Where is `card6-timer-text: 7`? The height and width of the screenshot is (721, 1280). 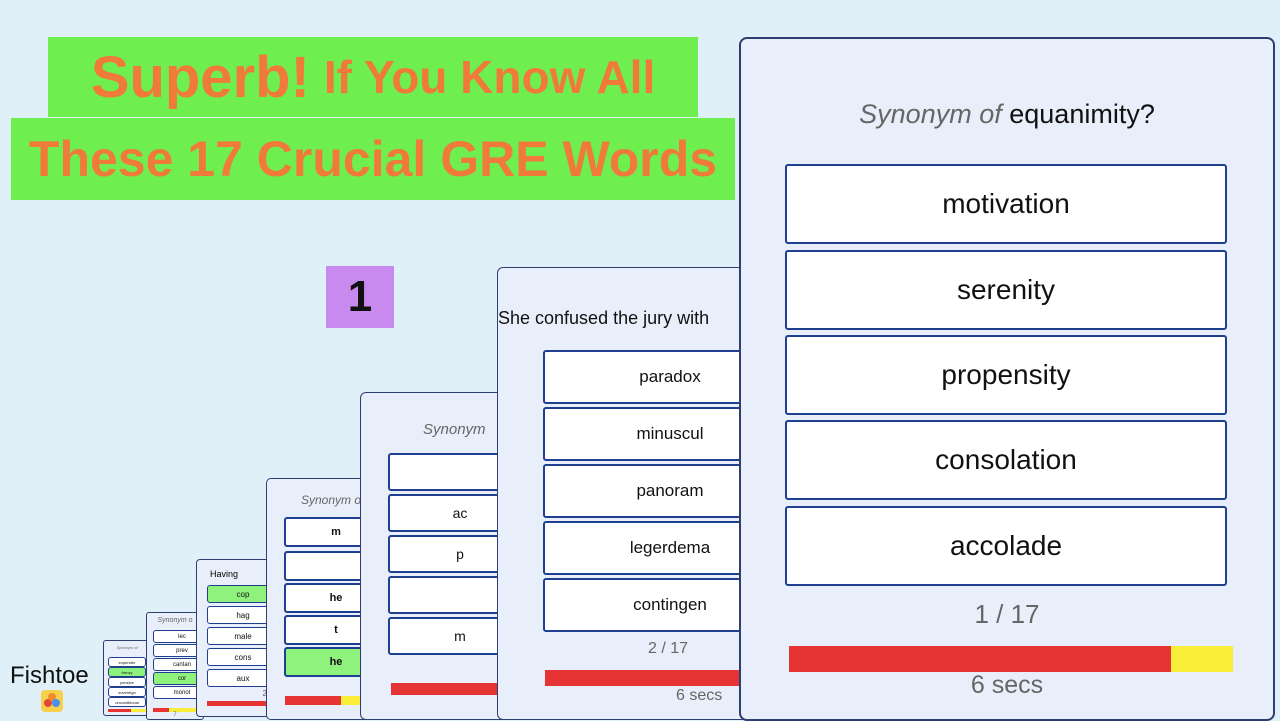 card6-timer-text: 7 is located at coordinates (175, 715).